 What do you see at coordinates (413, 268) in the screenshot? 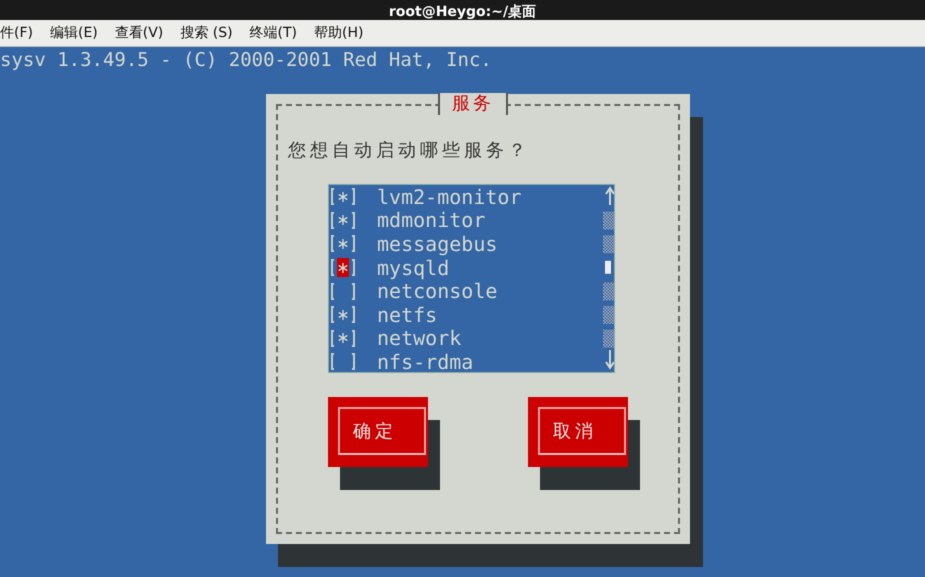
I see `service-name: mysqld` at bounding box center [413, 268].